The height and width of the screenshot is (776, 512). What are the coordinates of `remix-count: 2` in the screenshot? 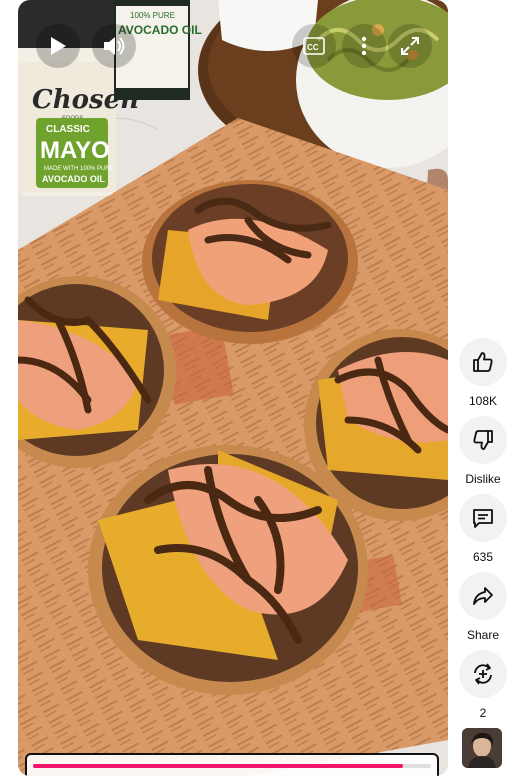 It's located at (483, 713).